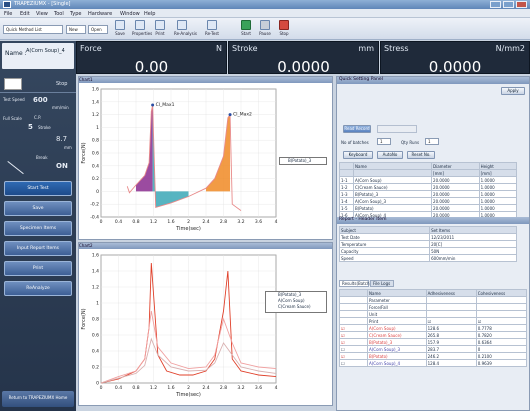 The height and width of the screenshot is (411, 530). What do you see at coordinates (397, 129) in the screenshot?
I see `record-field` at bounding box center [397, 129].